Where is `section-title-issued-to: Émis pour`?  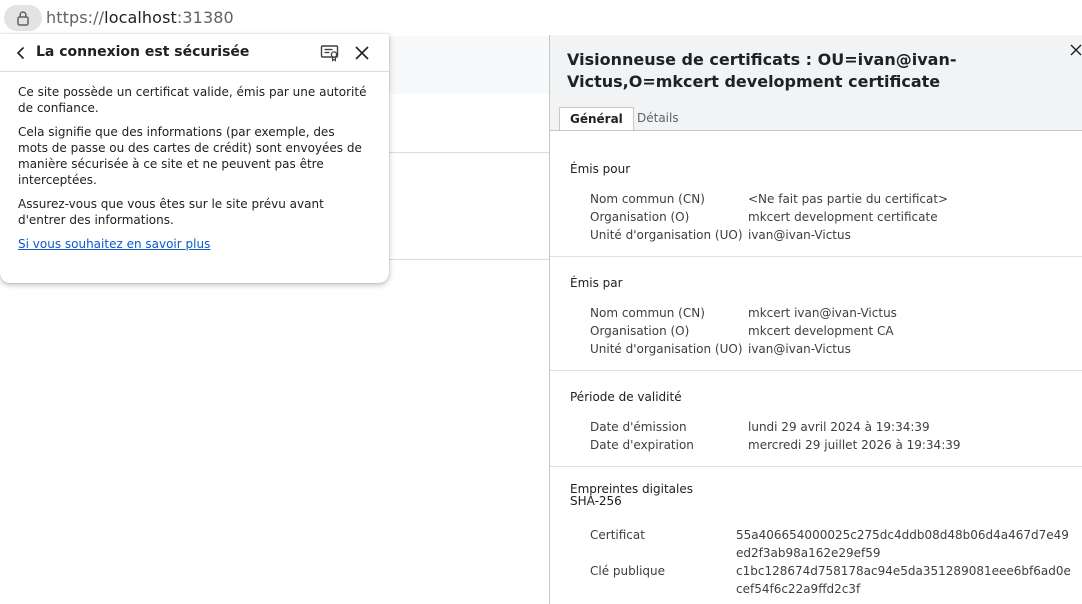 section-title-issued-to: Émis pour is located at coordinates (600, 169).